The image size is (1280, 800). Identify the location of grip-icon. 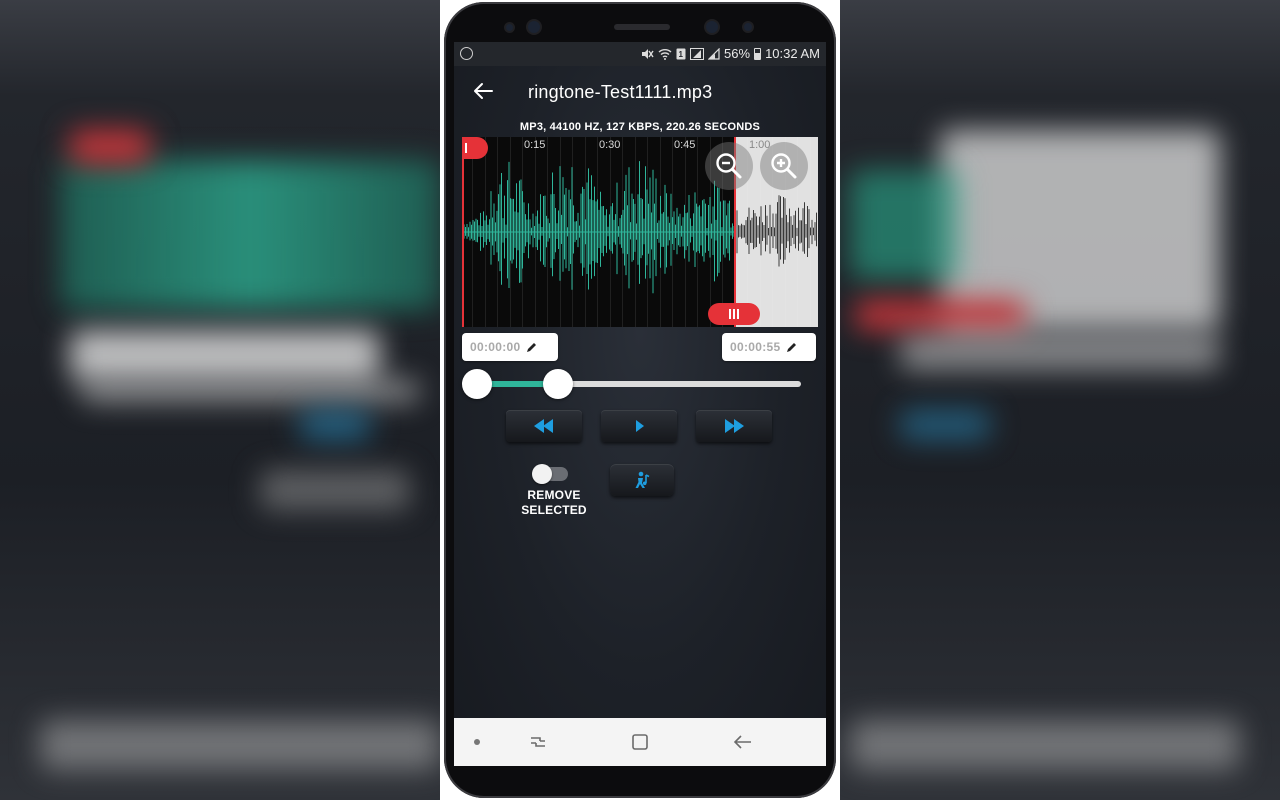
(734, 314).